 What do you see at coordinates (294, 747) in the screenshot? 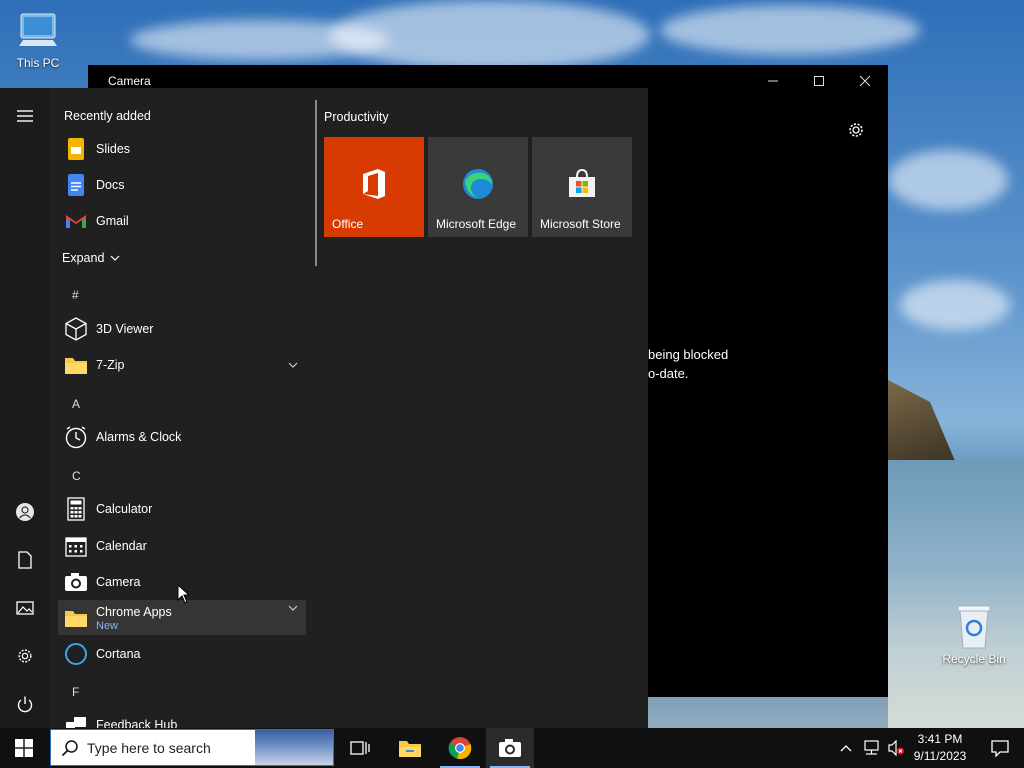
I see `search-highlight-image` at bounding box center [294, 747].